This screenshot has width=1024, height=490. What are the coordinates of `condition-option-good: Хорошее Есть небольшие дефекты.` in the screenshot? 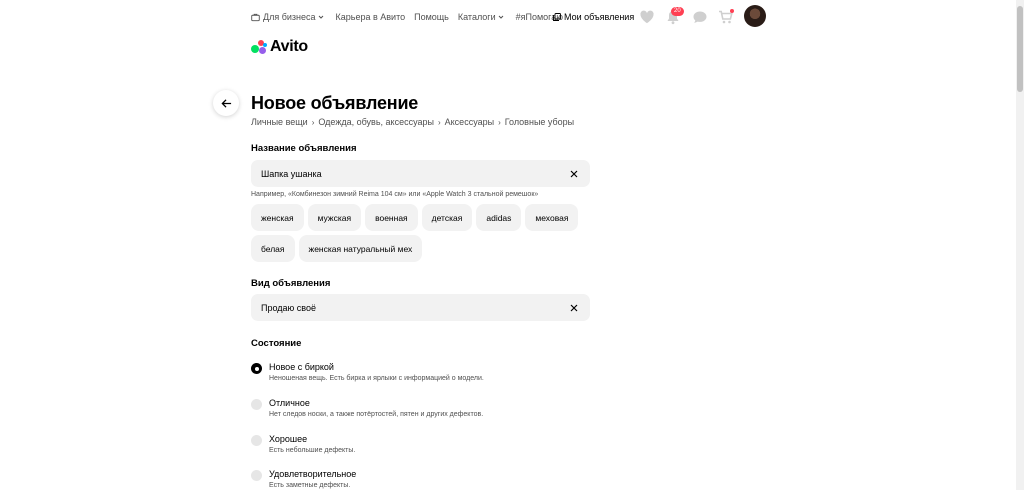 It's located at (303, 444).